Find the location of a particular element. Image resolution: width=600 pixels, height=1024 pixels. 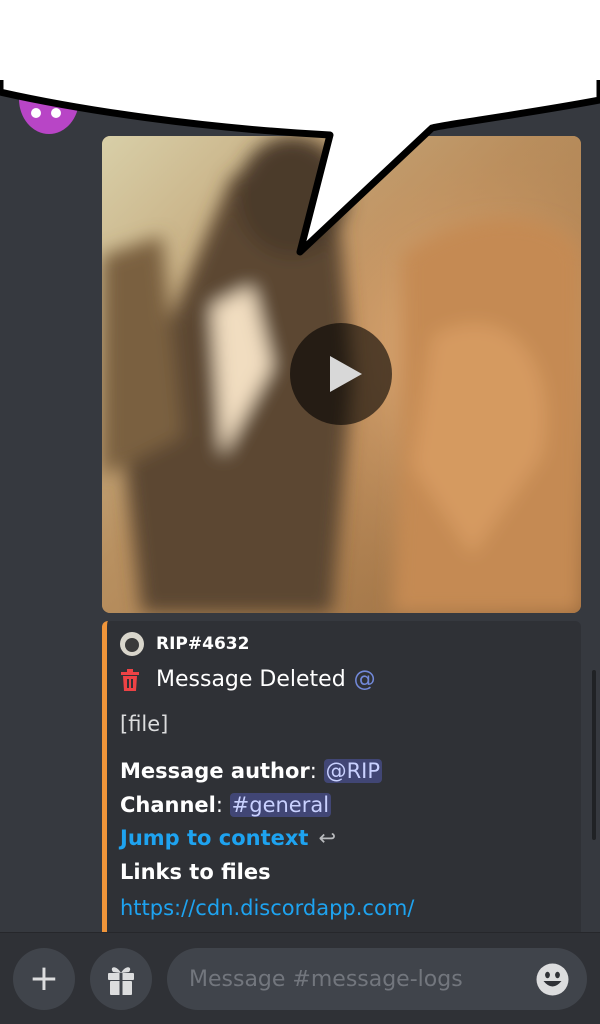

reply-arrow-icon: ↩ is located at coordinates (327, 838).